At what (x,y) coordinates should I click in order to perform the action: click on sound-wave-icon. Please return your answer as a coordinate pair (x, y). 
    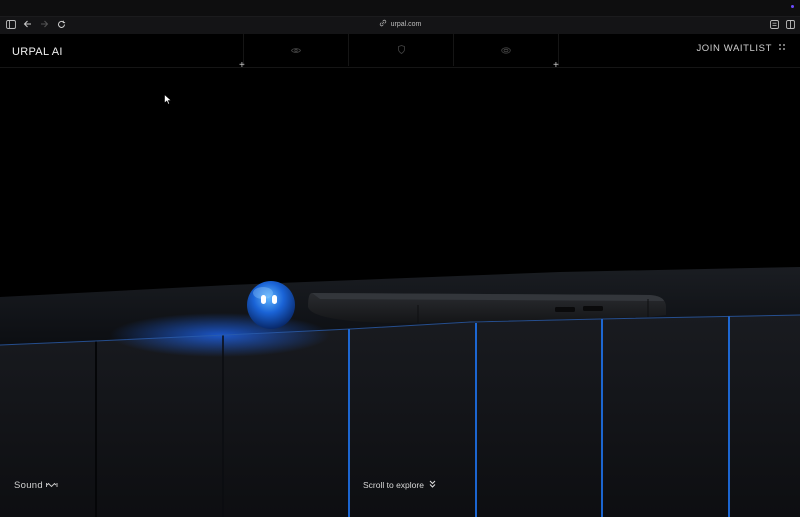
    Looking at the image, I should click on (51, 485).